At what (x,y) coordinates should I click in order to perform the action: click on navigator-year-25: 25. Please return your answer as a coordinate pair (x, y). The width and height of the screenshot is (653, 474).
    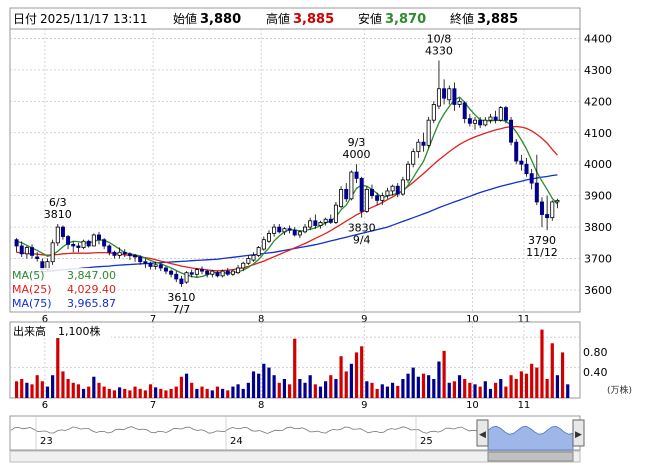
    Looking at the image, I should click on (426, 441).